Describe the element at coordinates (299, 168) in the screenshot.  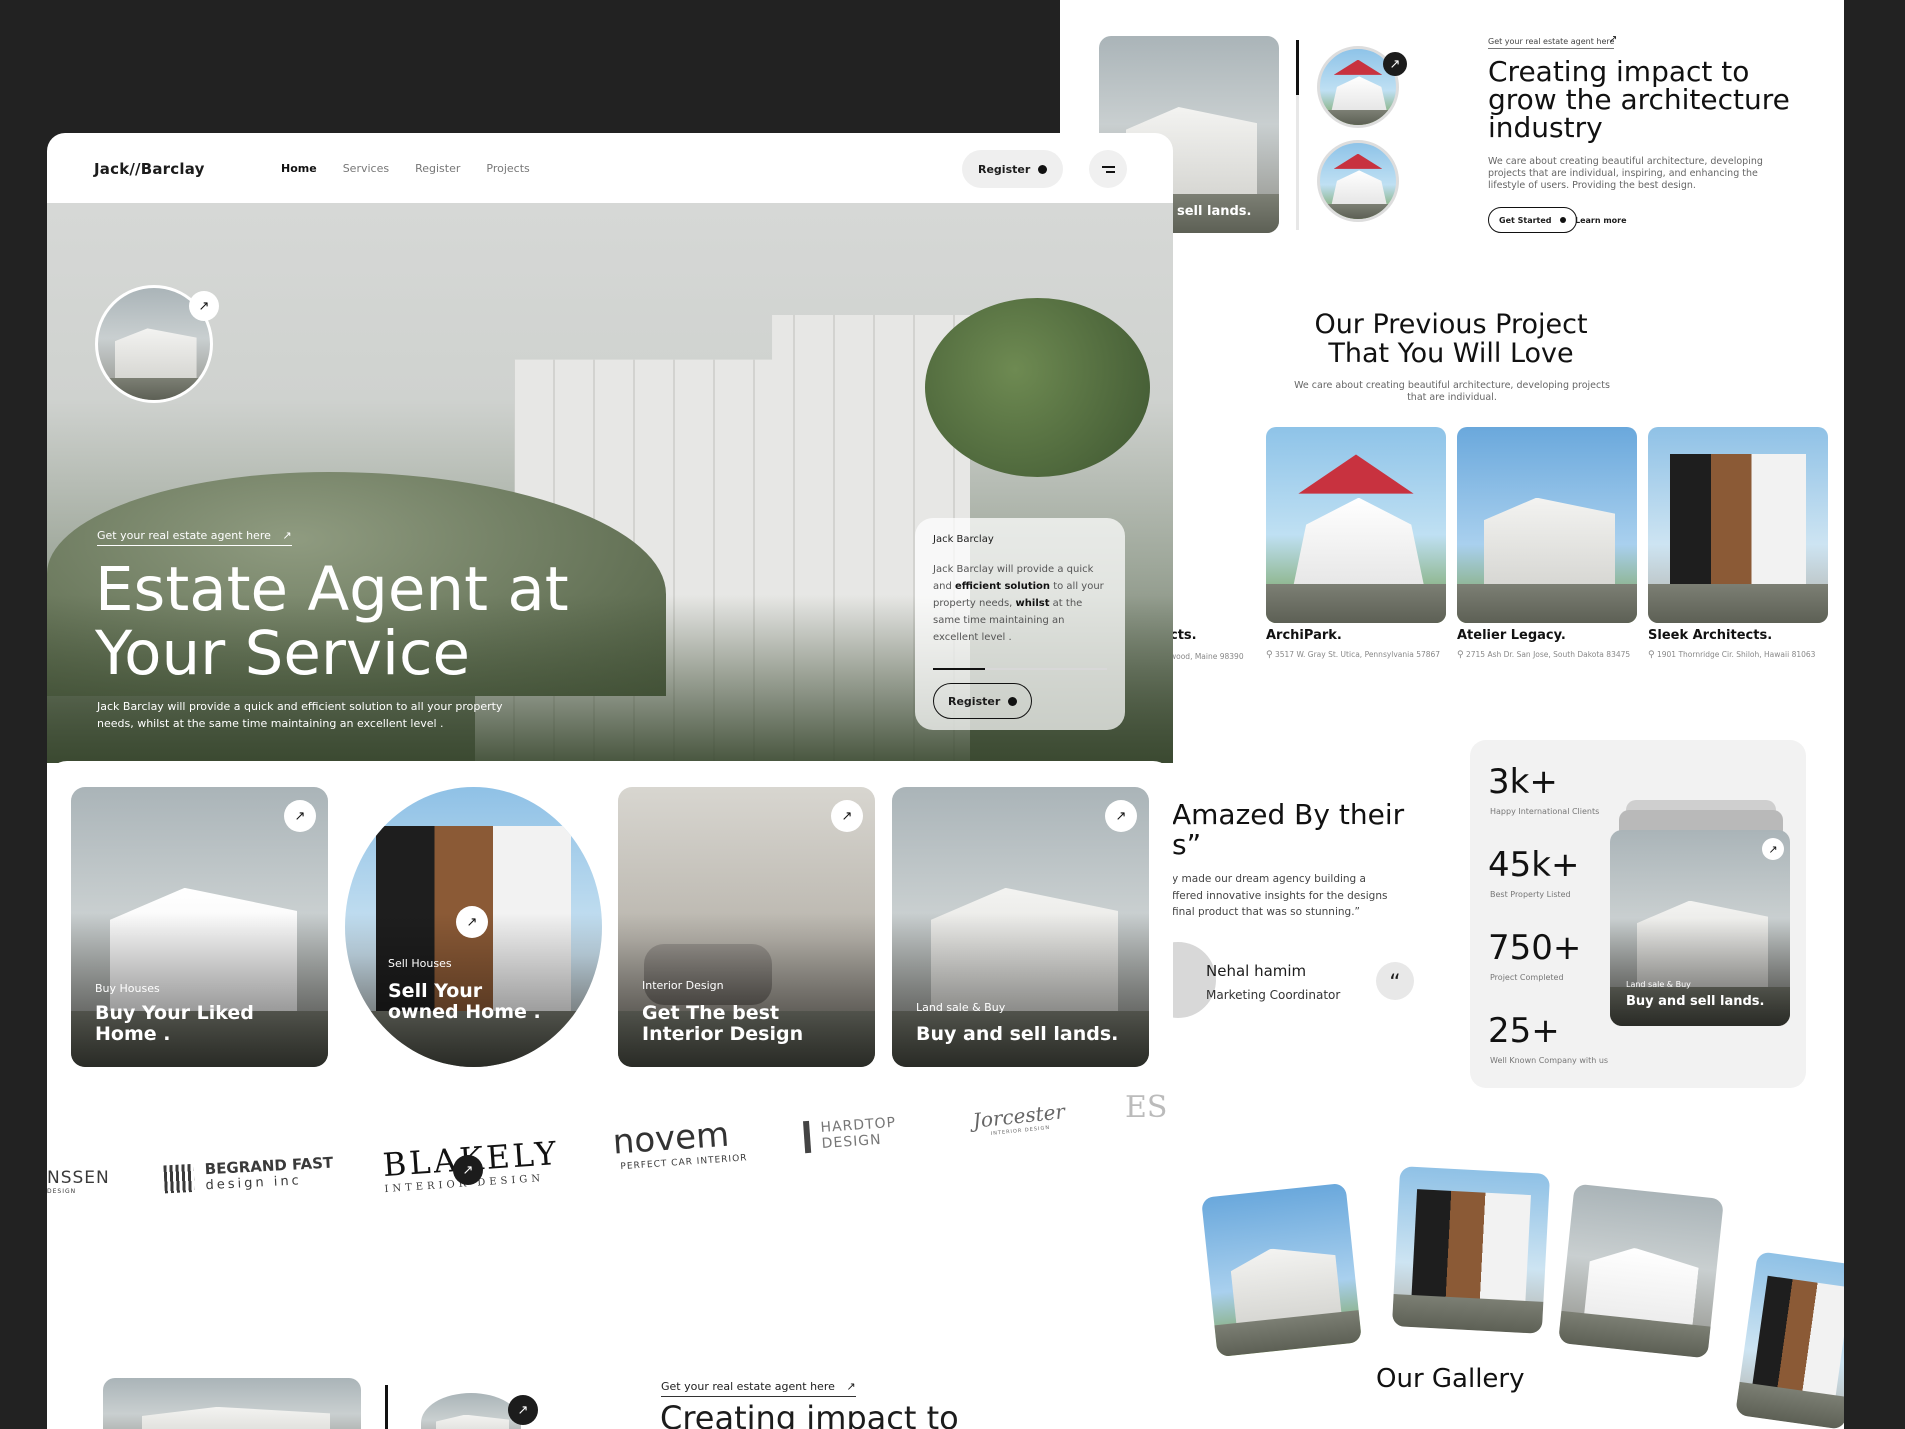
I see `nav-item-home: Home` at that location.